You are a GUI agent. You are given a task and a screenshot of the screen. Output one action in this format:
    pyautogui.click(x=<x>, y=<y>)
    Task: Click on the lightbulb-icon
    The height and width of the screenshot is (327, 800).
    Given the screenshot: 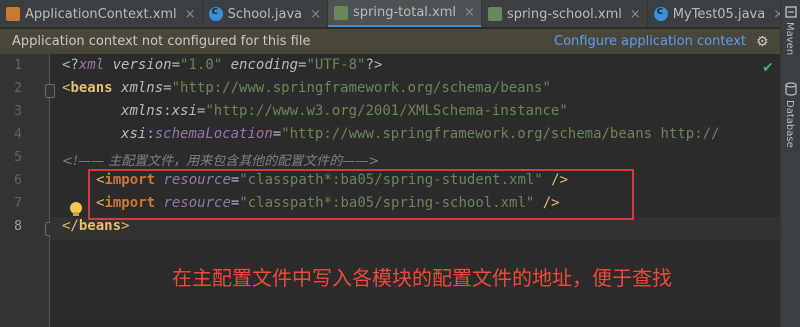 What is the action you would take?
    pyautogui.click(x=76, y=209)
    